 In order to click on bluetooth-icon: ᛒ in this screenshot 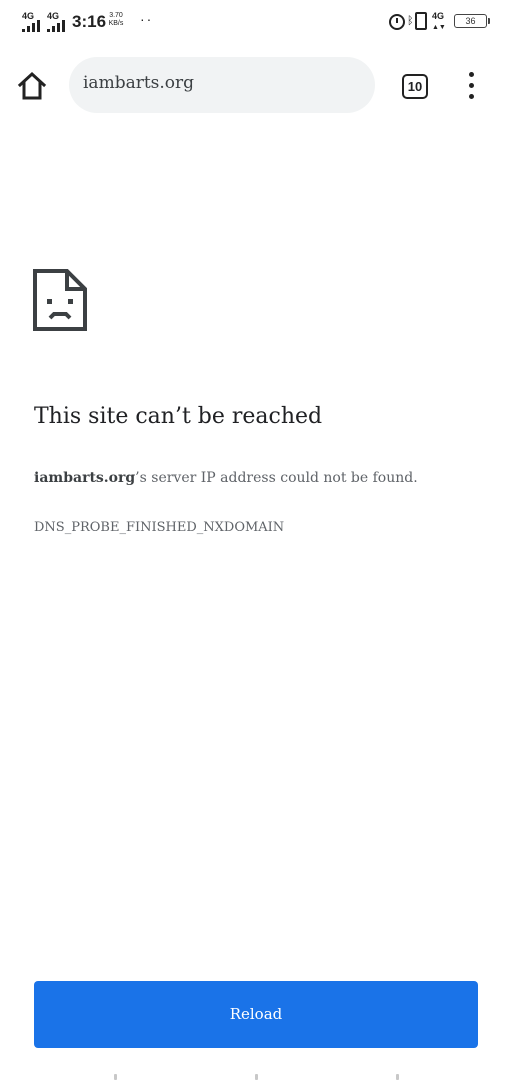, I will do `click(410, 21)`.